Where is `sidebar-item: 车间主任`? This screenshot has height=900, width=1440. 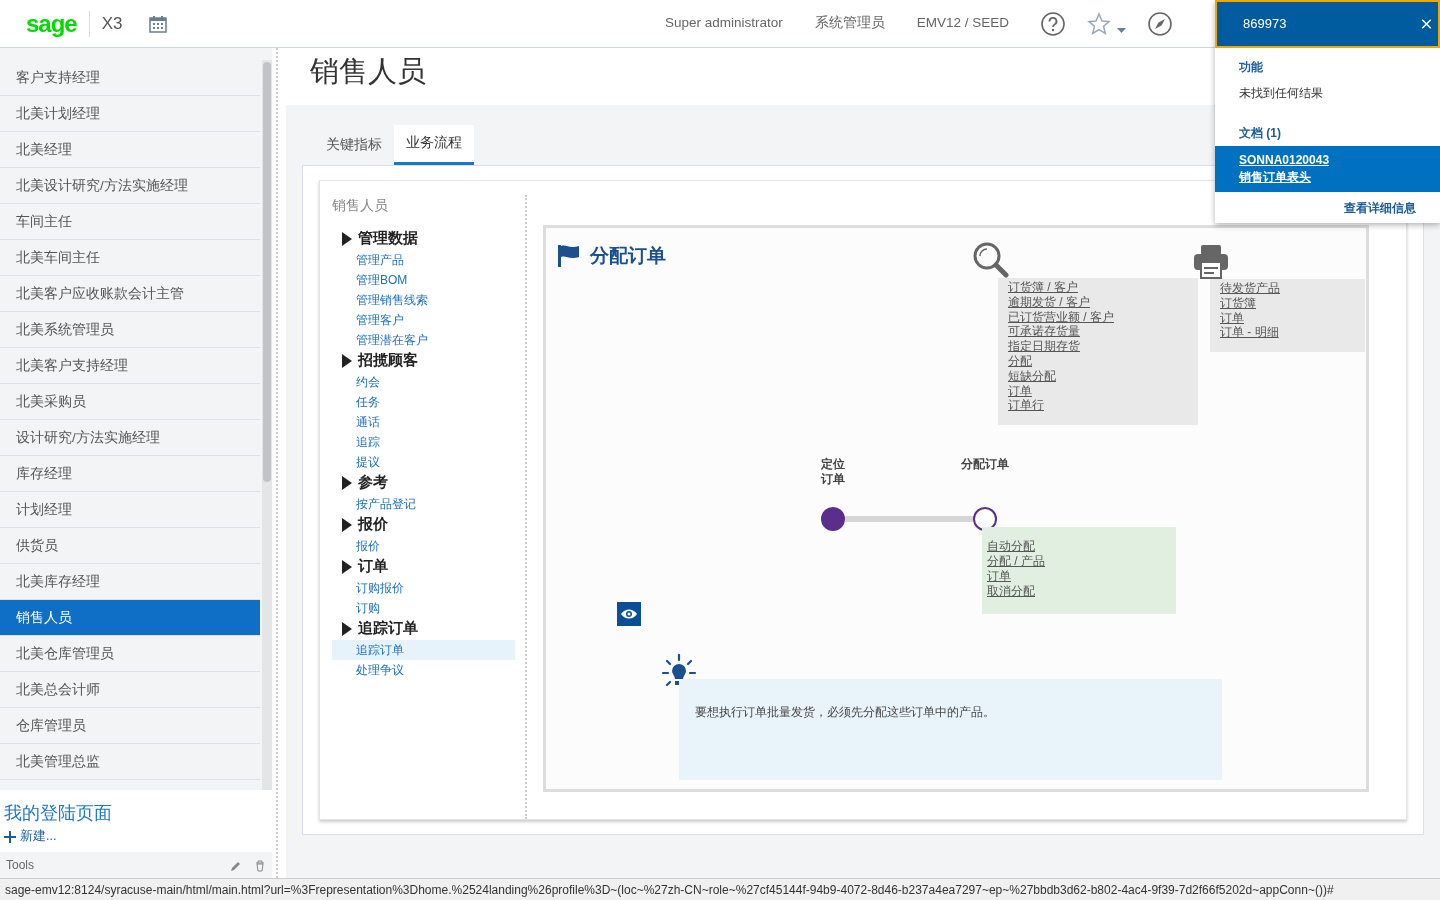 sidebar-item: 车间主任 is located at coordinates (130, 222).